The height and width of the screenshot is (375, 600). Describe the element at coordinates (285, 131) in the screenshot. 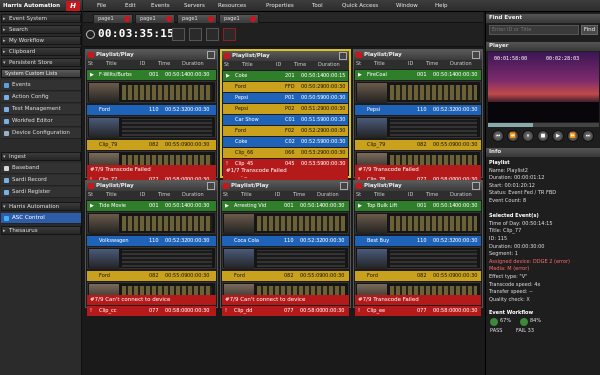

I see `playlist-row: Ford F02 00:52:29 00:00:30` at that location.